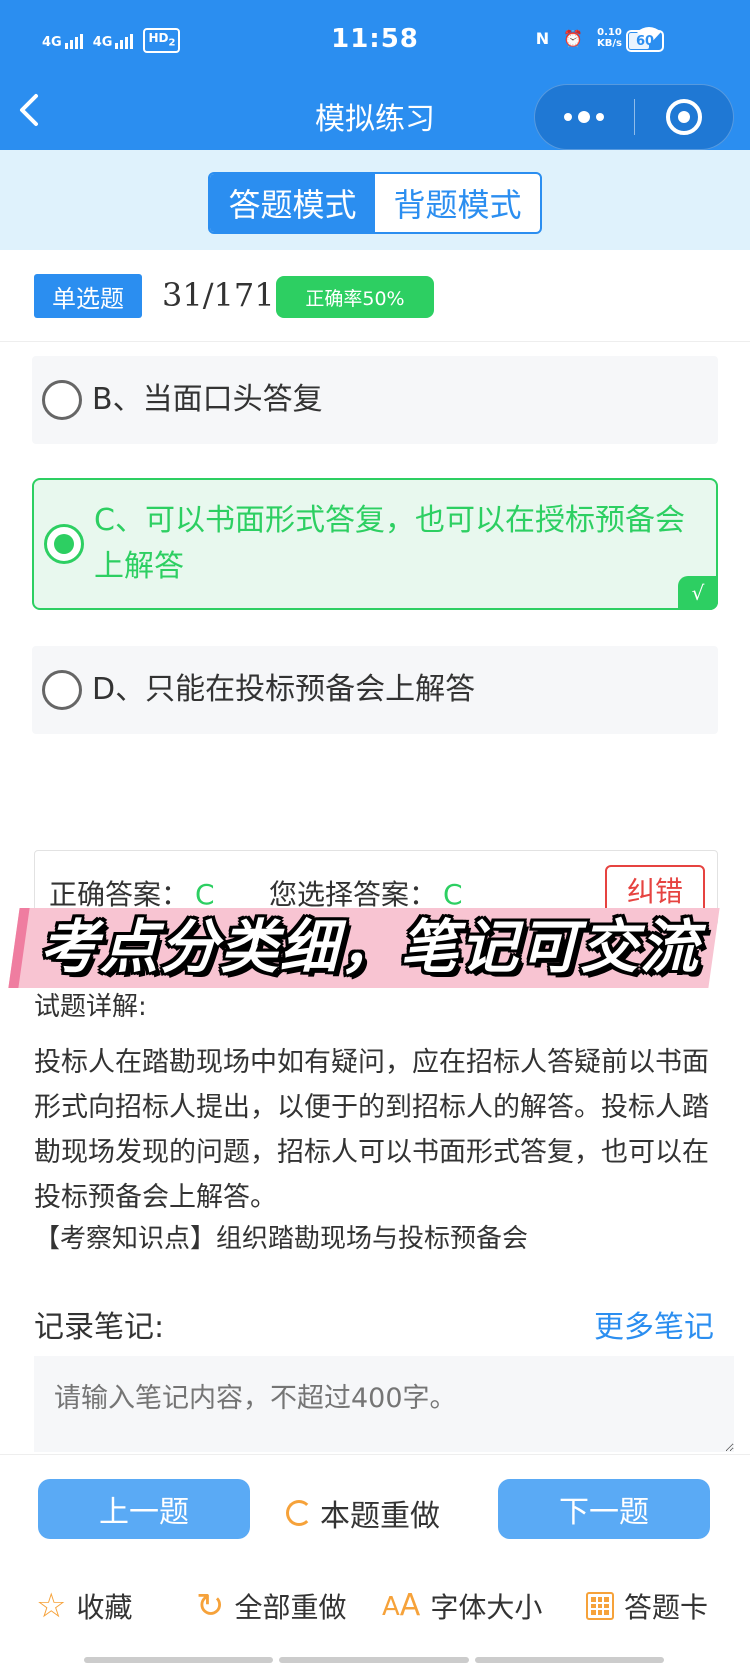 The image size is (750, 1667). I want to click on option-c-label: C、可以书面形式答复，也可以在授标预备会上解答, so click(389, 543).